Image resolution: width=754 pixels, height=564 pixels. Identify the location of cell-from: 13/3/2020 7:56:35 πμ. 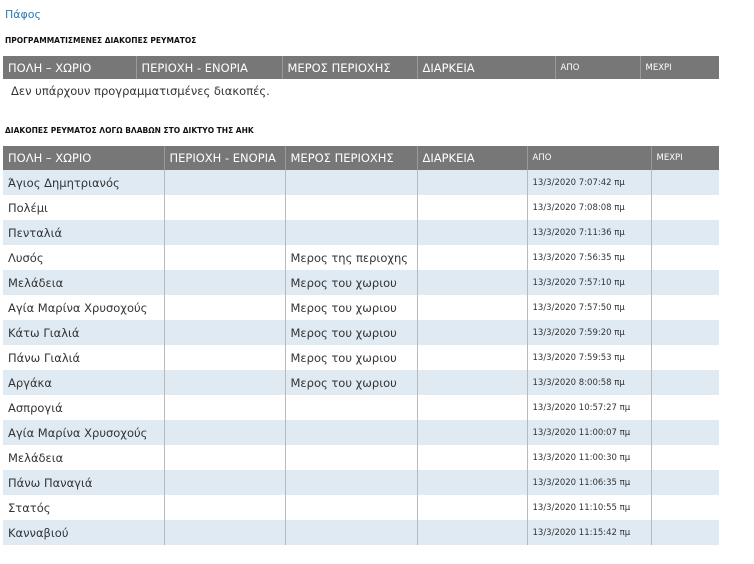
(589, 257).